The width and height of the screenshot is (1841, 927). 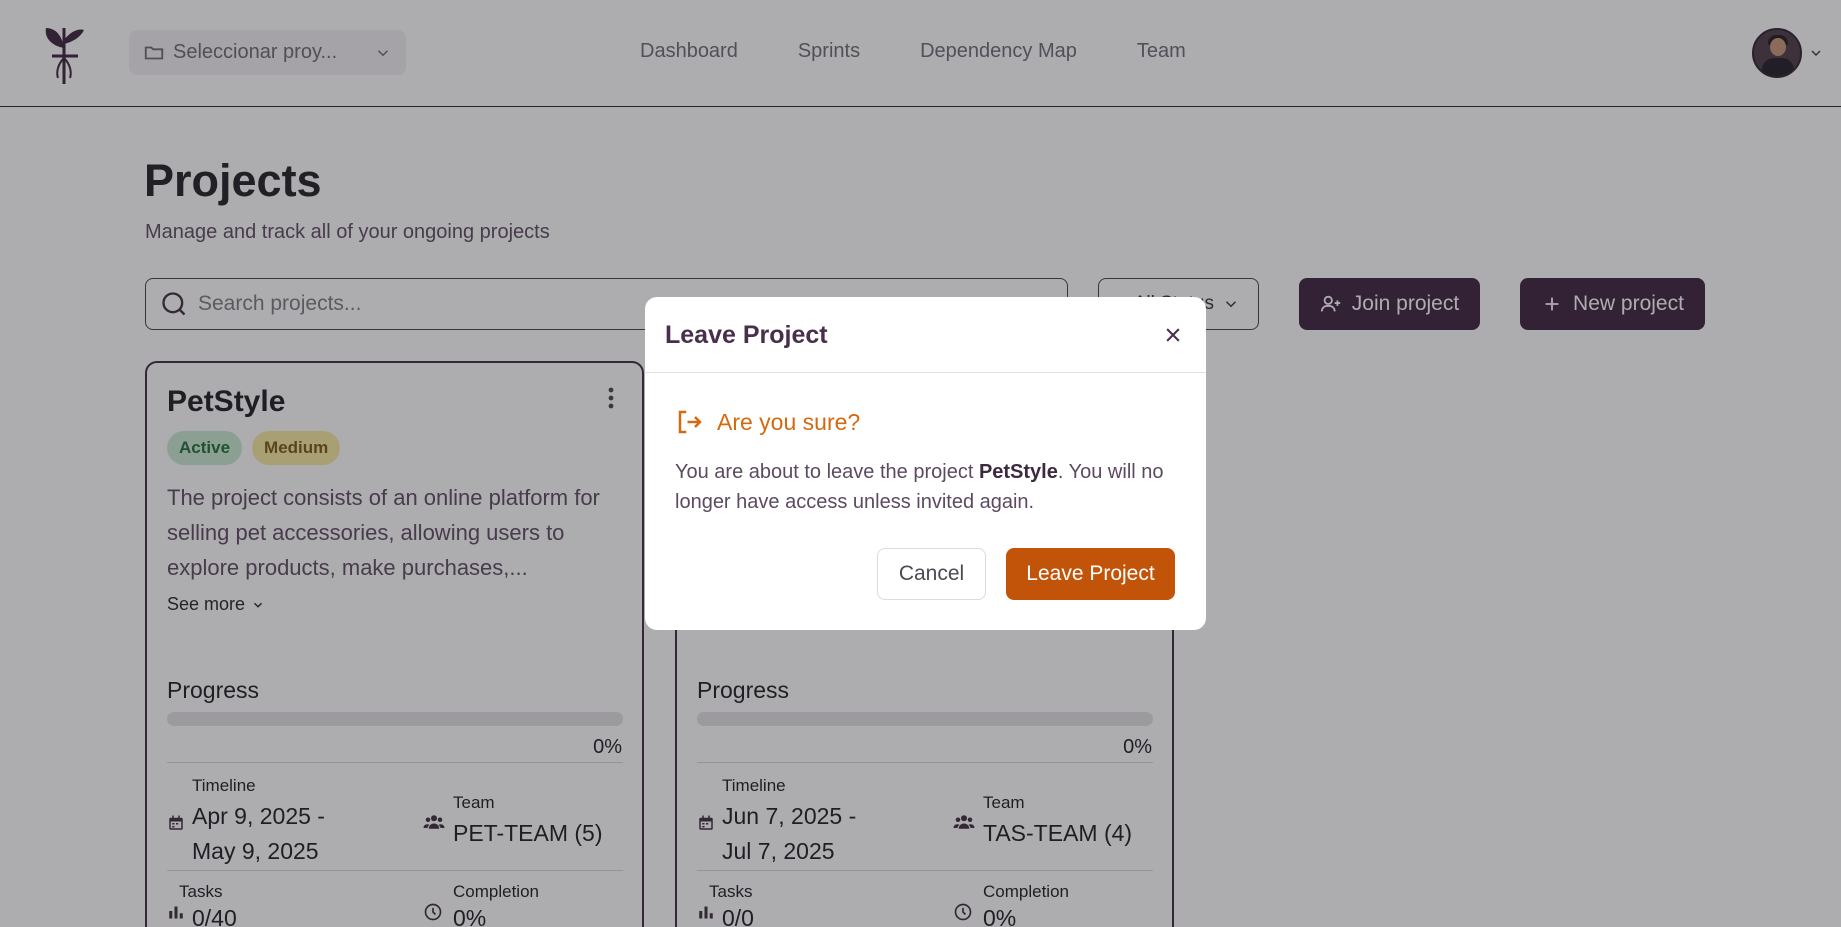 I want to click on cancel-button: Cancel, so click(x=931, y=574).